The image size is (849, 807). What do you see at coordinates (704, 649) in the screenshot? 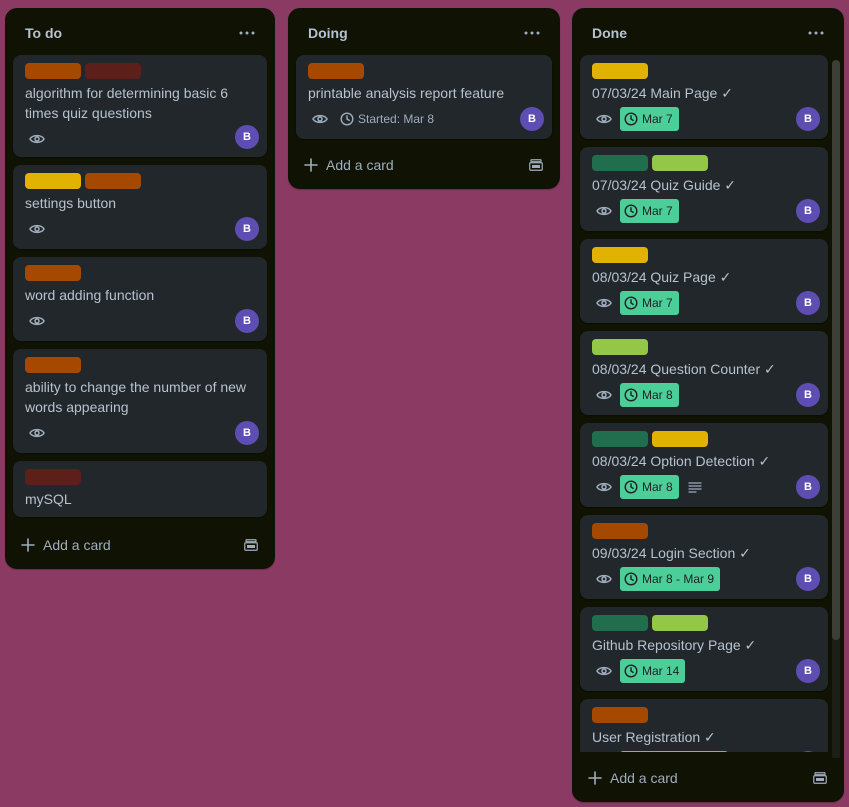
I see `card: Github Repository Page ✓ Mar 14 B` at bounding box center [704, 649].